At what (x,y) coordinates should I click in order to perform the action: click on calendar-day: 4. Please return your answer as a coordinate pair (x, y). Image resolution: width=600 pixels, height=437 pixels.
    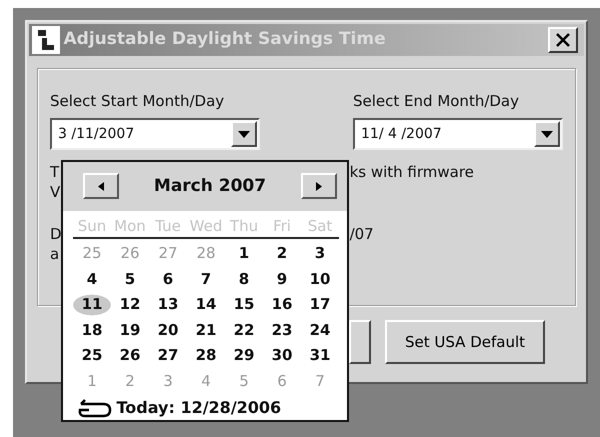
    Looking at the image, I should click on (92, 279).